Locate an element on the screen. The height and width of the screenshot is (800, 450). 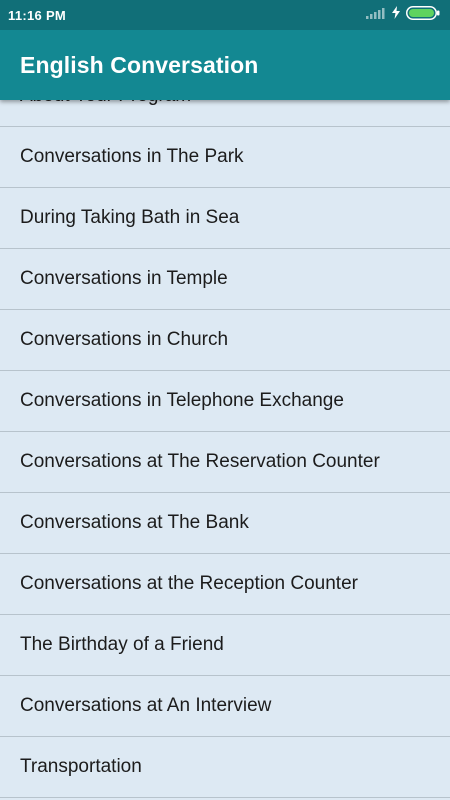
list-item: Conversations at The Reservation Counter is located at coordinates (225, 462).